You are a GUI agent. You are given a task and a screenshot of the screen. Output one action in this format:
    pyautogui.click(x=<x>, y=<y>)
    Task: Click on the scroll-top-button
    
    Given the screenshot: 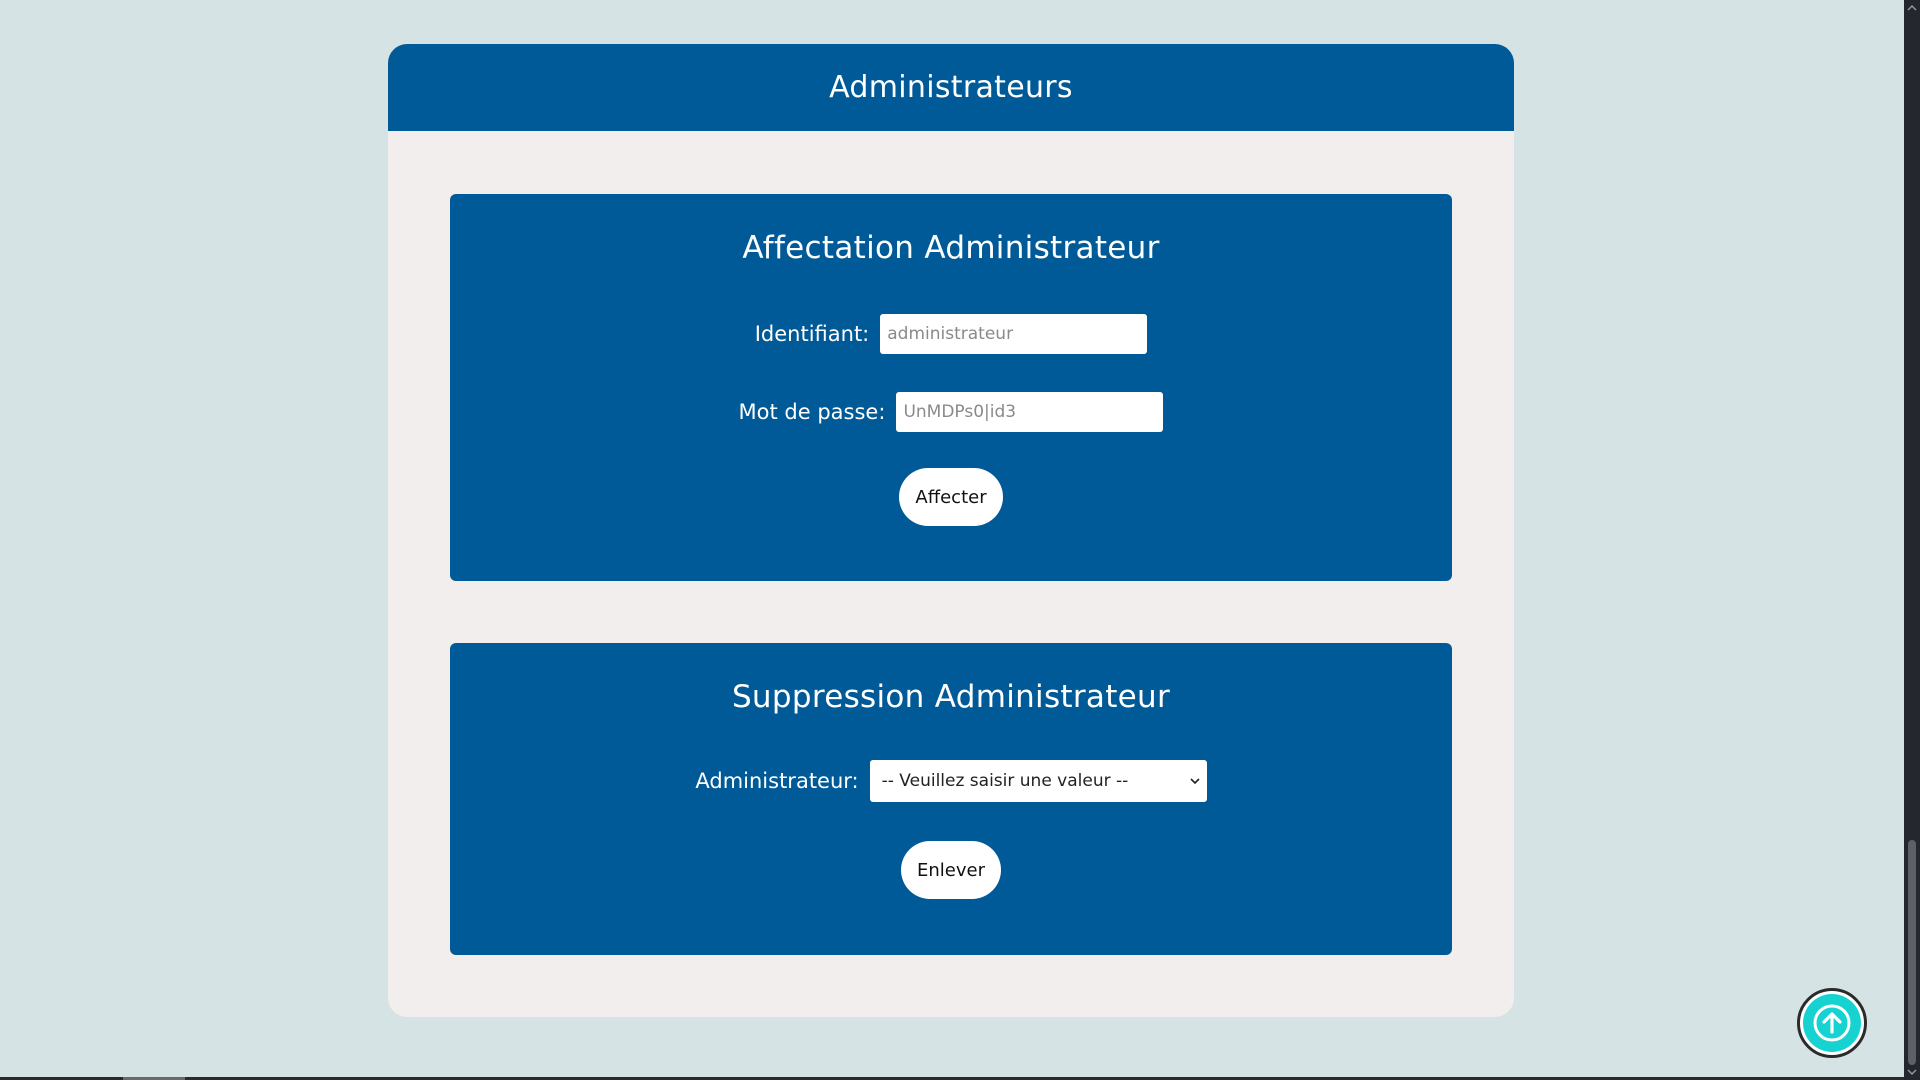 What is the action you would take?
    pyautogui.click(x=1832, y=1023)
    